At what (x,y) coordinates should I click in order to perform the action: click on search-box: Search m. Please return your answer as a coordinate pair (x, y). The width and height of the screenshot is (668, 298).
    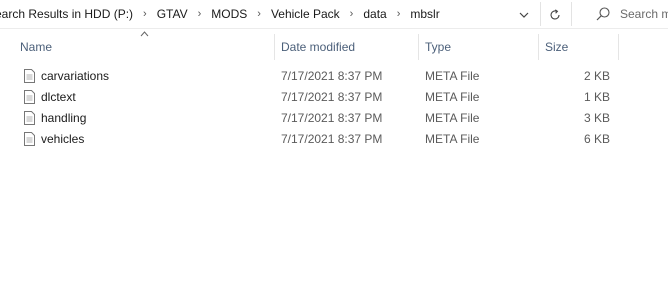
    Looking at the image, I should click on (625, 14).